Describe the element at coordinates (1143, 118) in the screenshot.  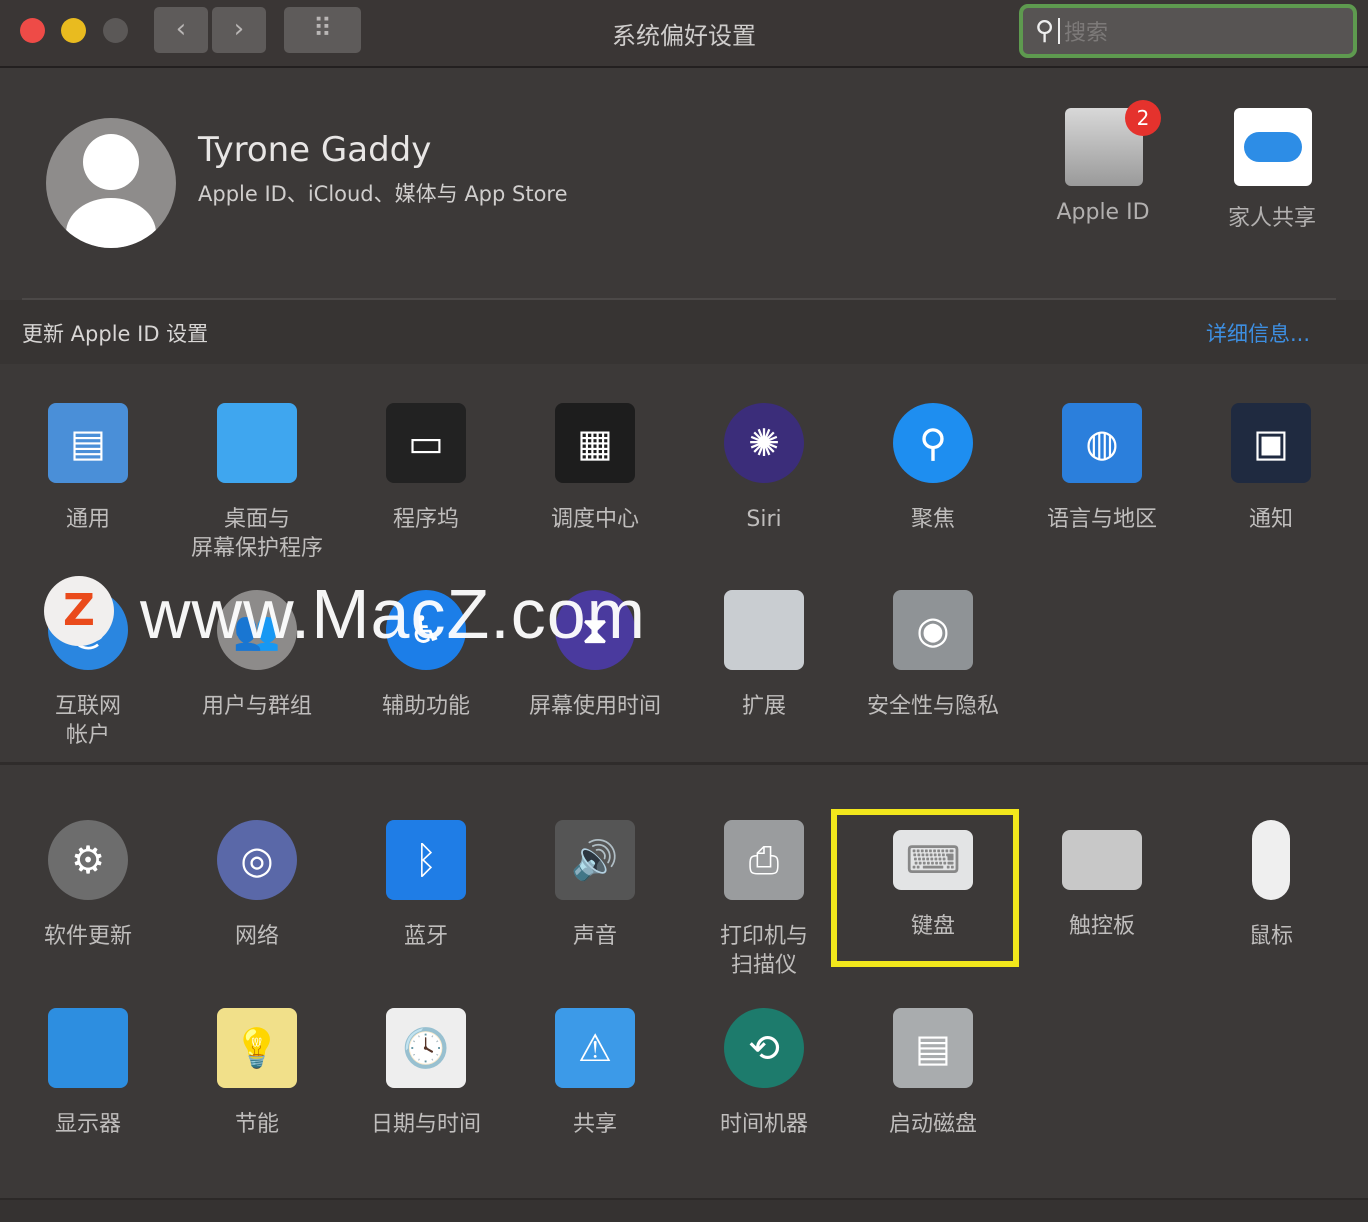
I see `apple-id-badge: 2` at that location.